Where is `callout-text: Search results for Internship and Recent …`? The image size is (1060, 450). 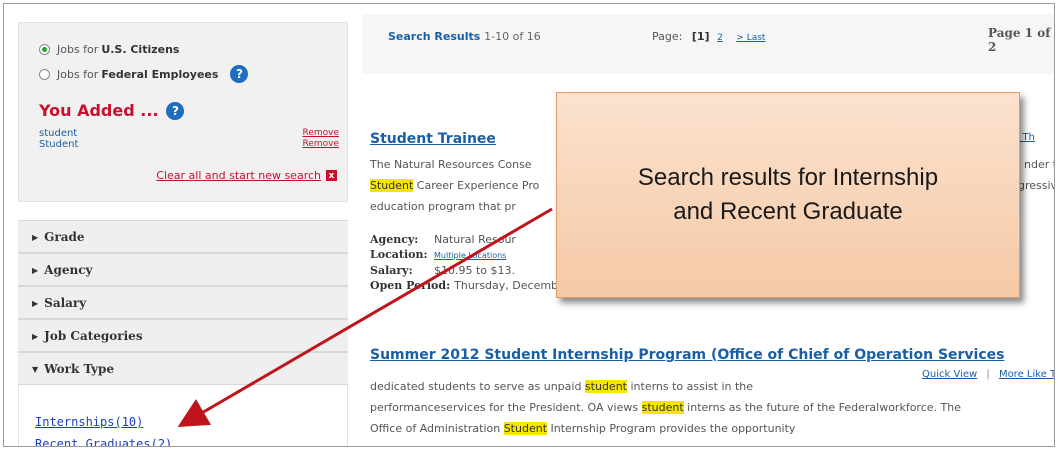
callout-text: Search results for Internship and Recent … is located at coordinates (788, 195).